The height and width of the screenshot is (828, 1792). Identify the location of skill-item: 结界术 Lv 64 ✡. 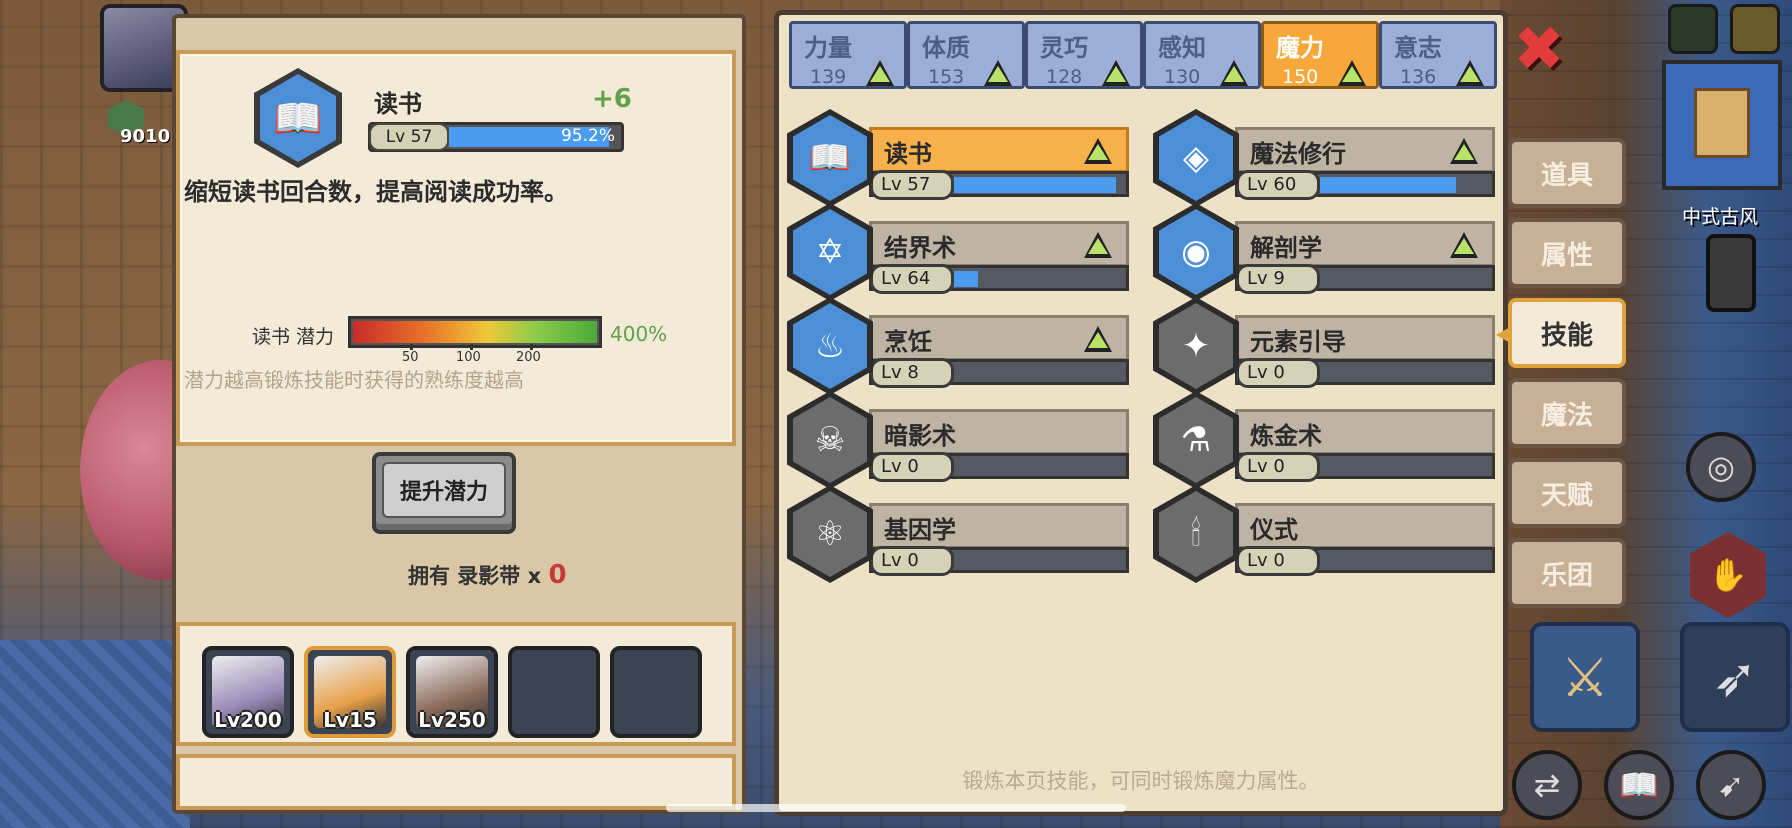
(960, 252).